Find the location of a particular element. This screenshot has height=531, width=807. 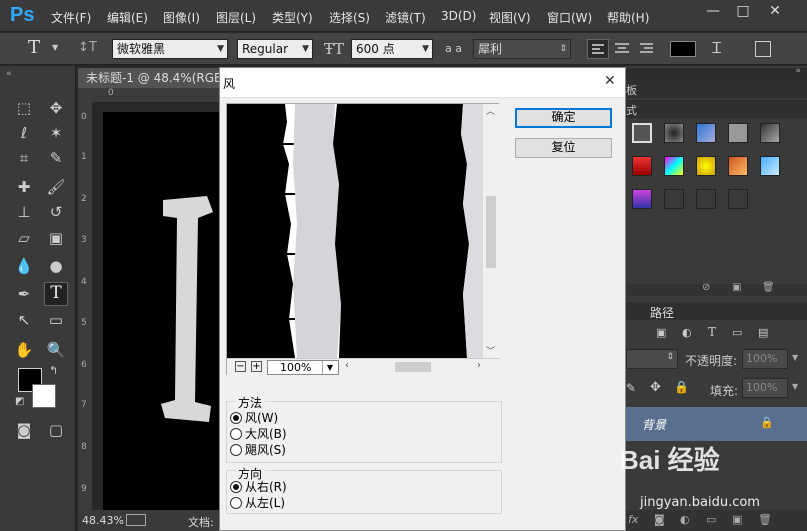

menu-help: 帮助(H) is located at coordinates (628, 17).